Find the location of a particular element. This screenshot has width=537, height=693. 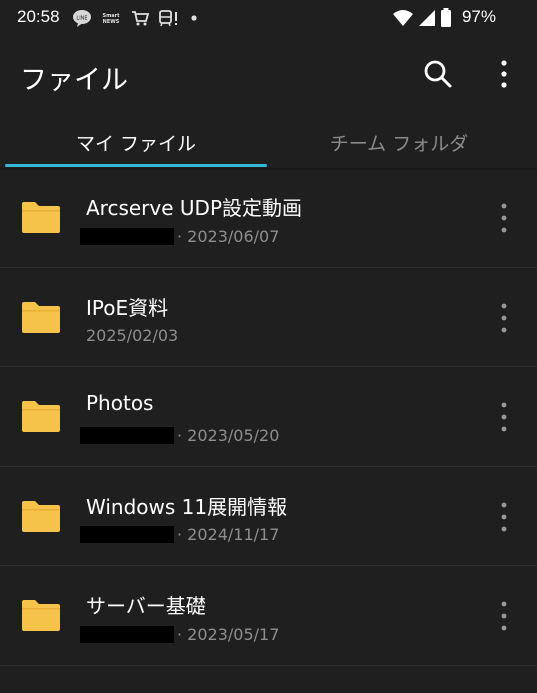

tab-team-folders-label: チーム フォルダ is located at coordinates (399, 143).